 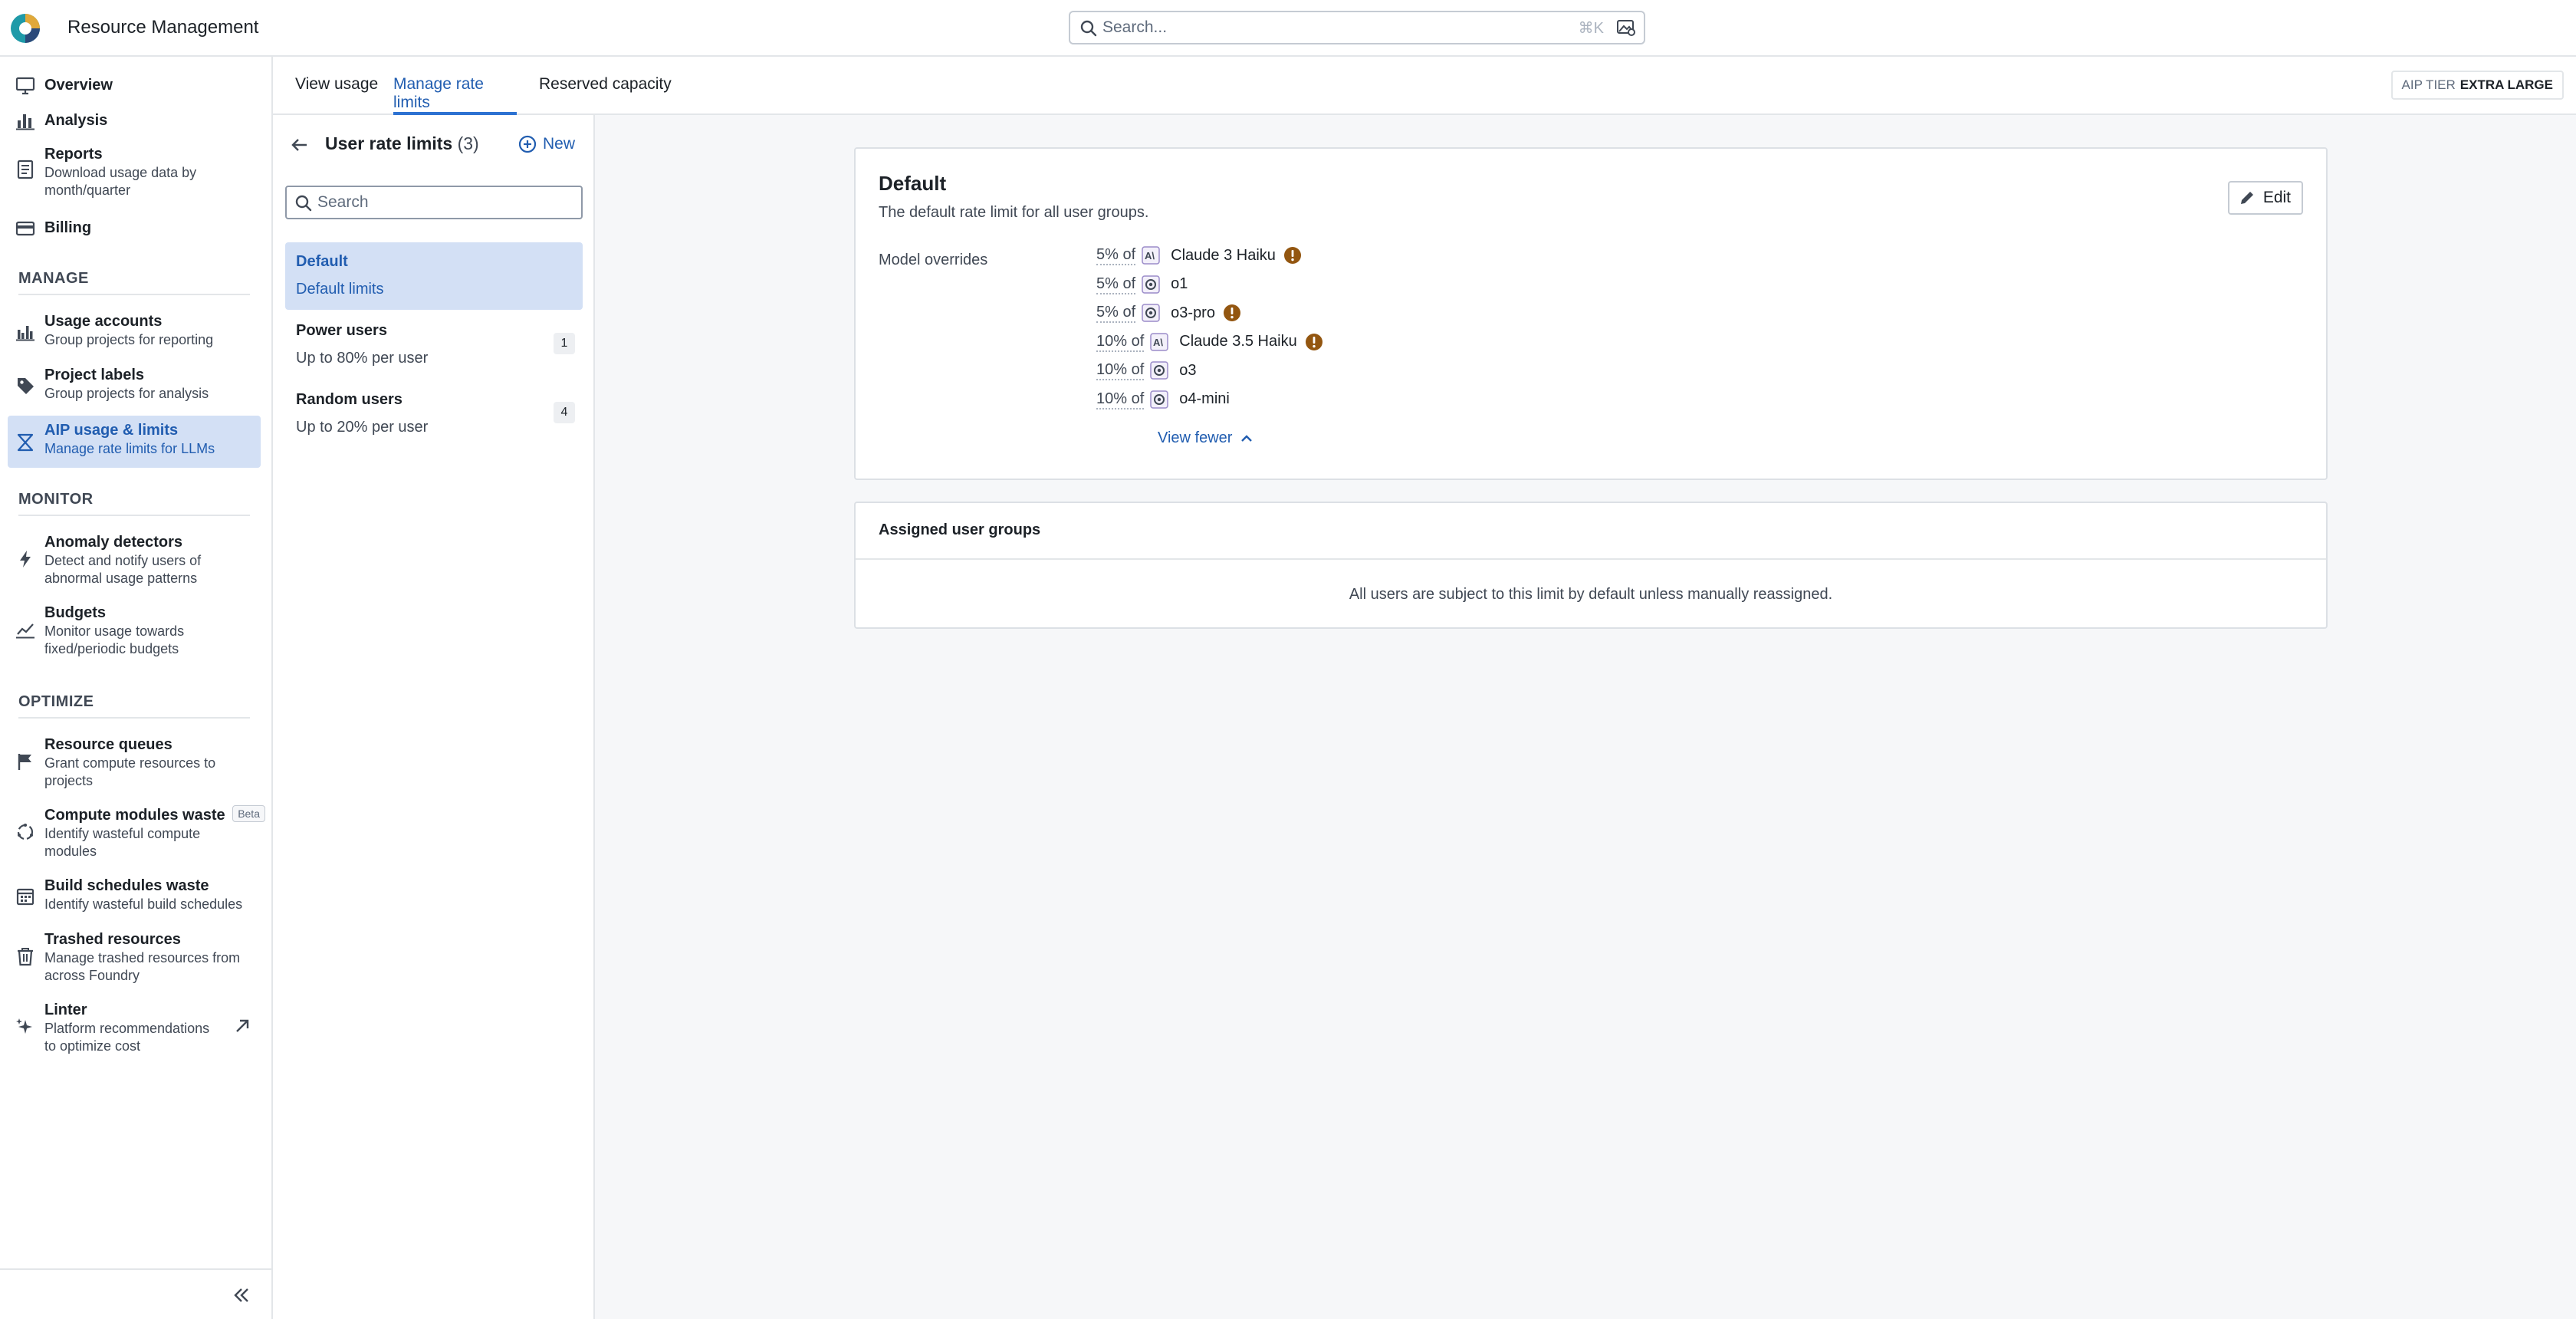 I want to click on view-fewer-label: View fewer, so click(x=1195, y=437).